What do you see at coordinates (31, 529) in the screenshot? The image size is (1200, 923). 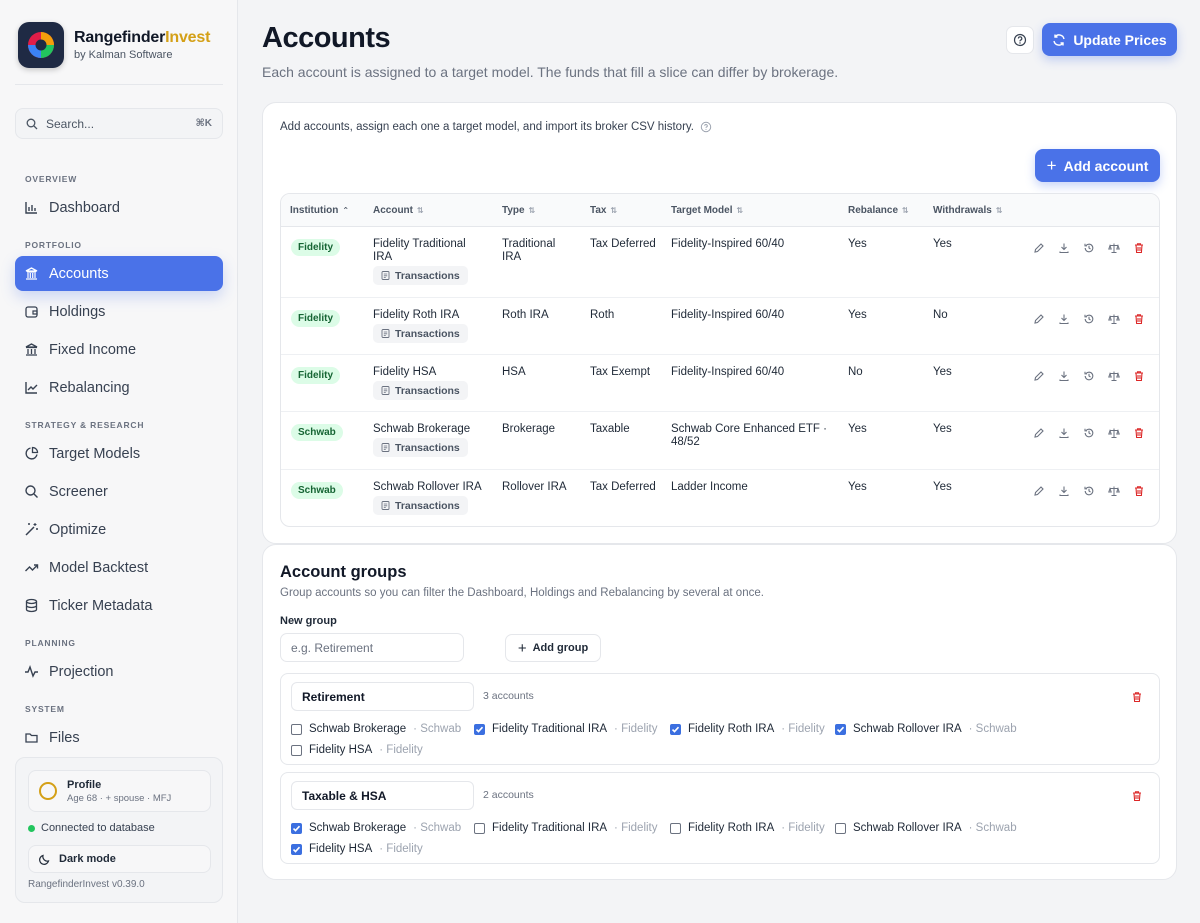 I see `magic-wand-icon` at bounding box center [31, 529].